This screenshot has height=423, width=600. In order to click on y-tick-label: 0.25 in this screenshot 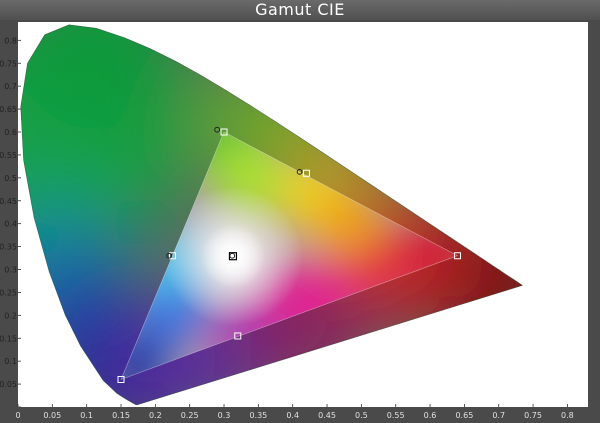, I will do `click(8, 292)`.